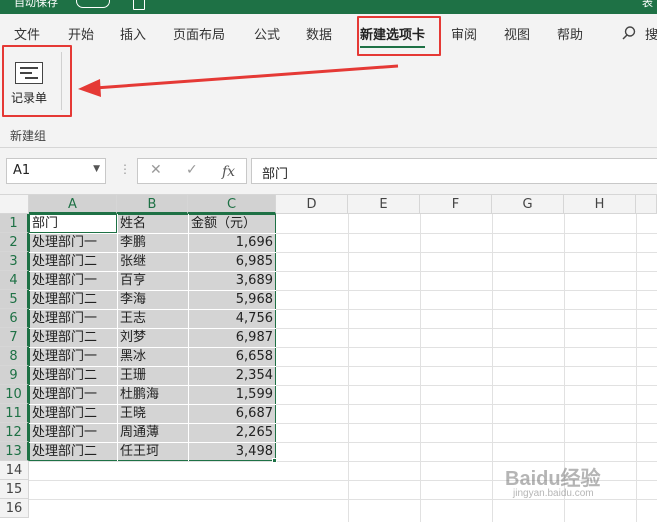 Image resolution: width=657 pixels, height=522 pixels. Describe the element at coordinates (81, 33) in the screenshot. I see `tab-home: 开始` at that location.